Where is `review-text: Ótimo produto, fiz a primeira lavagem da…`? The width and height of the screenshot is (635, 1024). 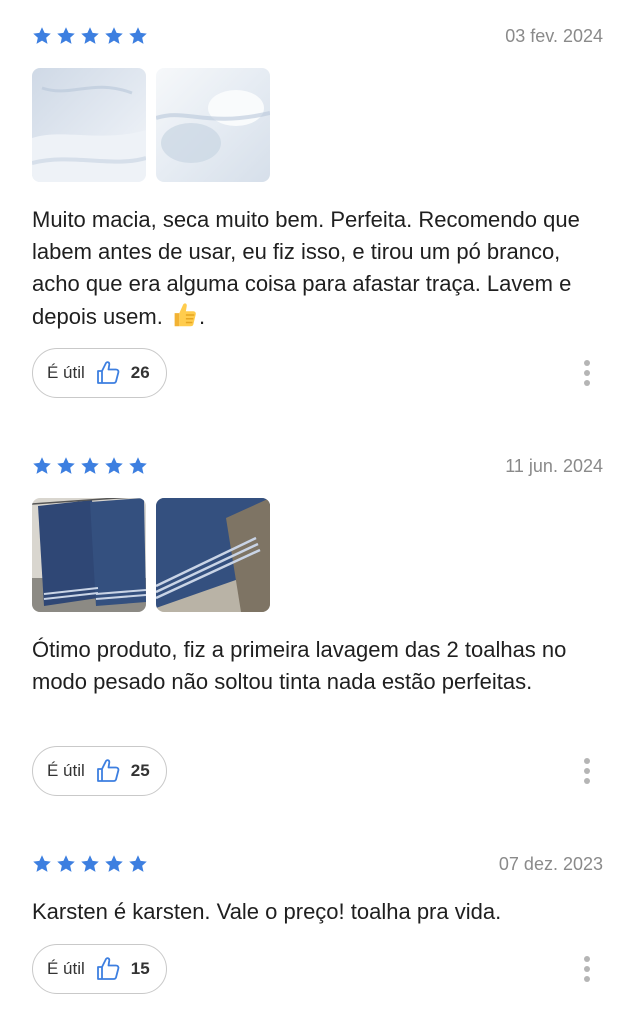 review-text: Ótimo produto, fiz a primeira lavagem da… is located at coordinates (299, 665).